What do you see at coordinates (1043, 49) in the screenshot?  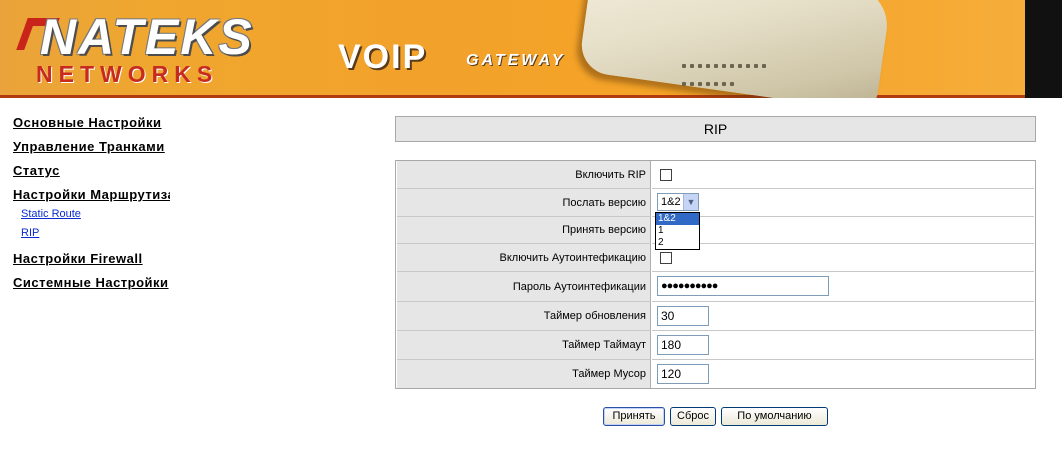 I see `header-dark-edge` at bounding box center [1043, 49].